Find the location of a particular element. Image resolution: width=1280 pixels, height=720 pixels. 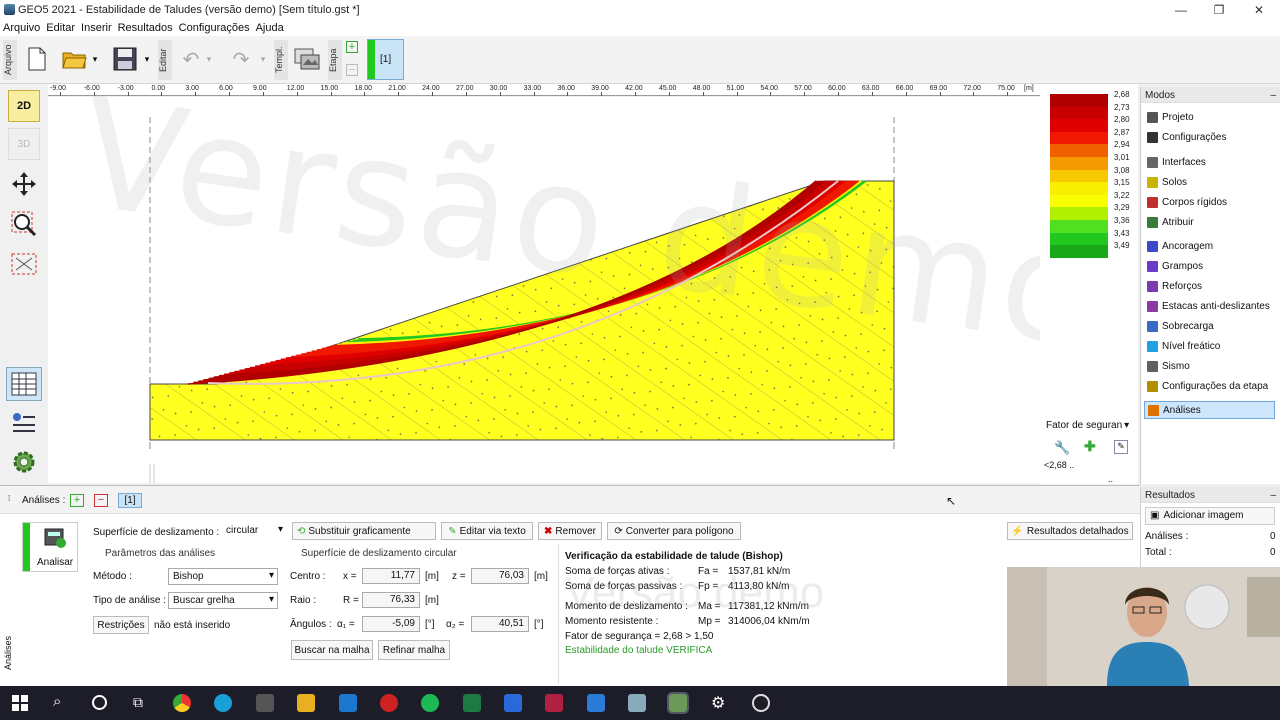

wrench-icon: 🔧 is located at coordinates (1062, 448).